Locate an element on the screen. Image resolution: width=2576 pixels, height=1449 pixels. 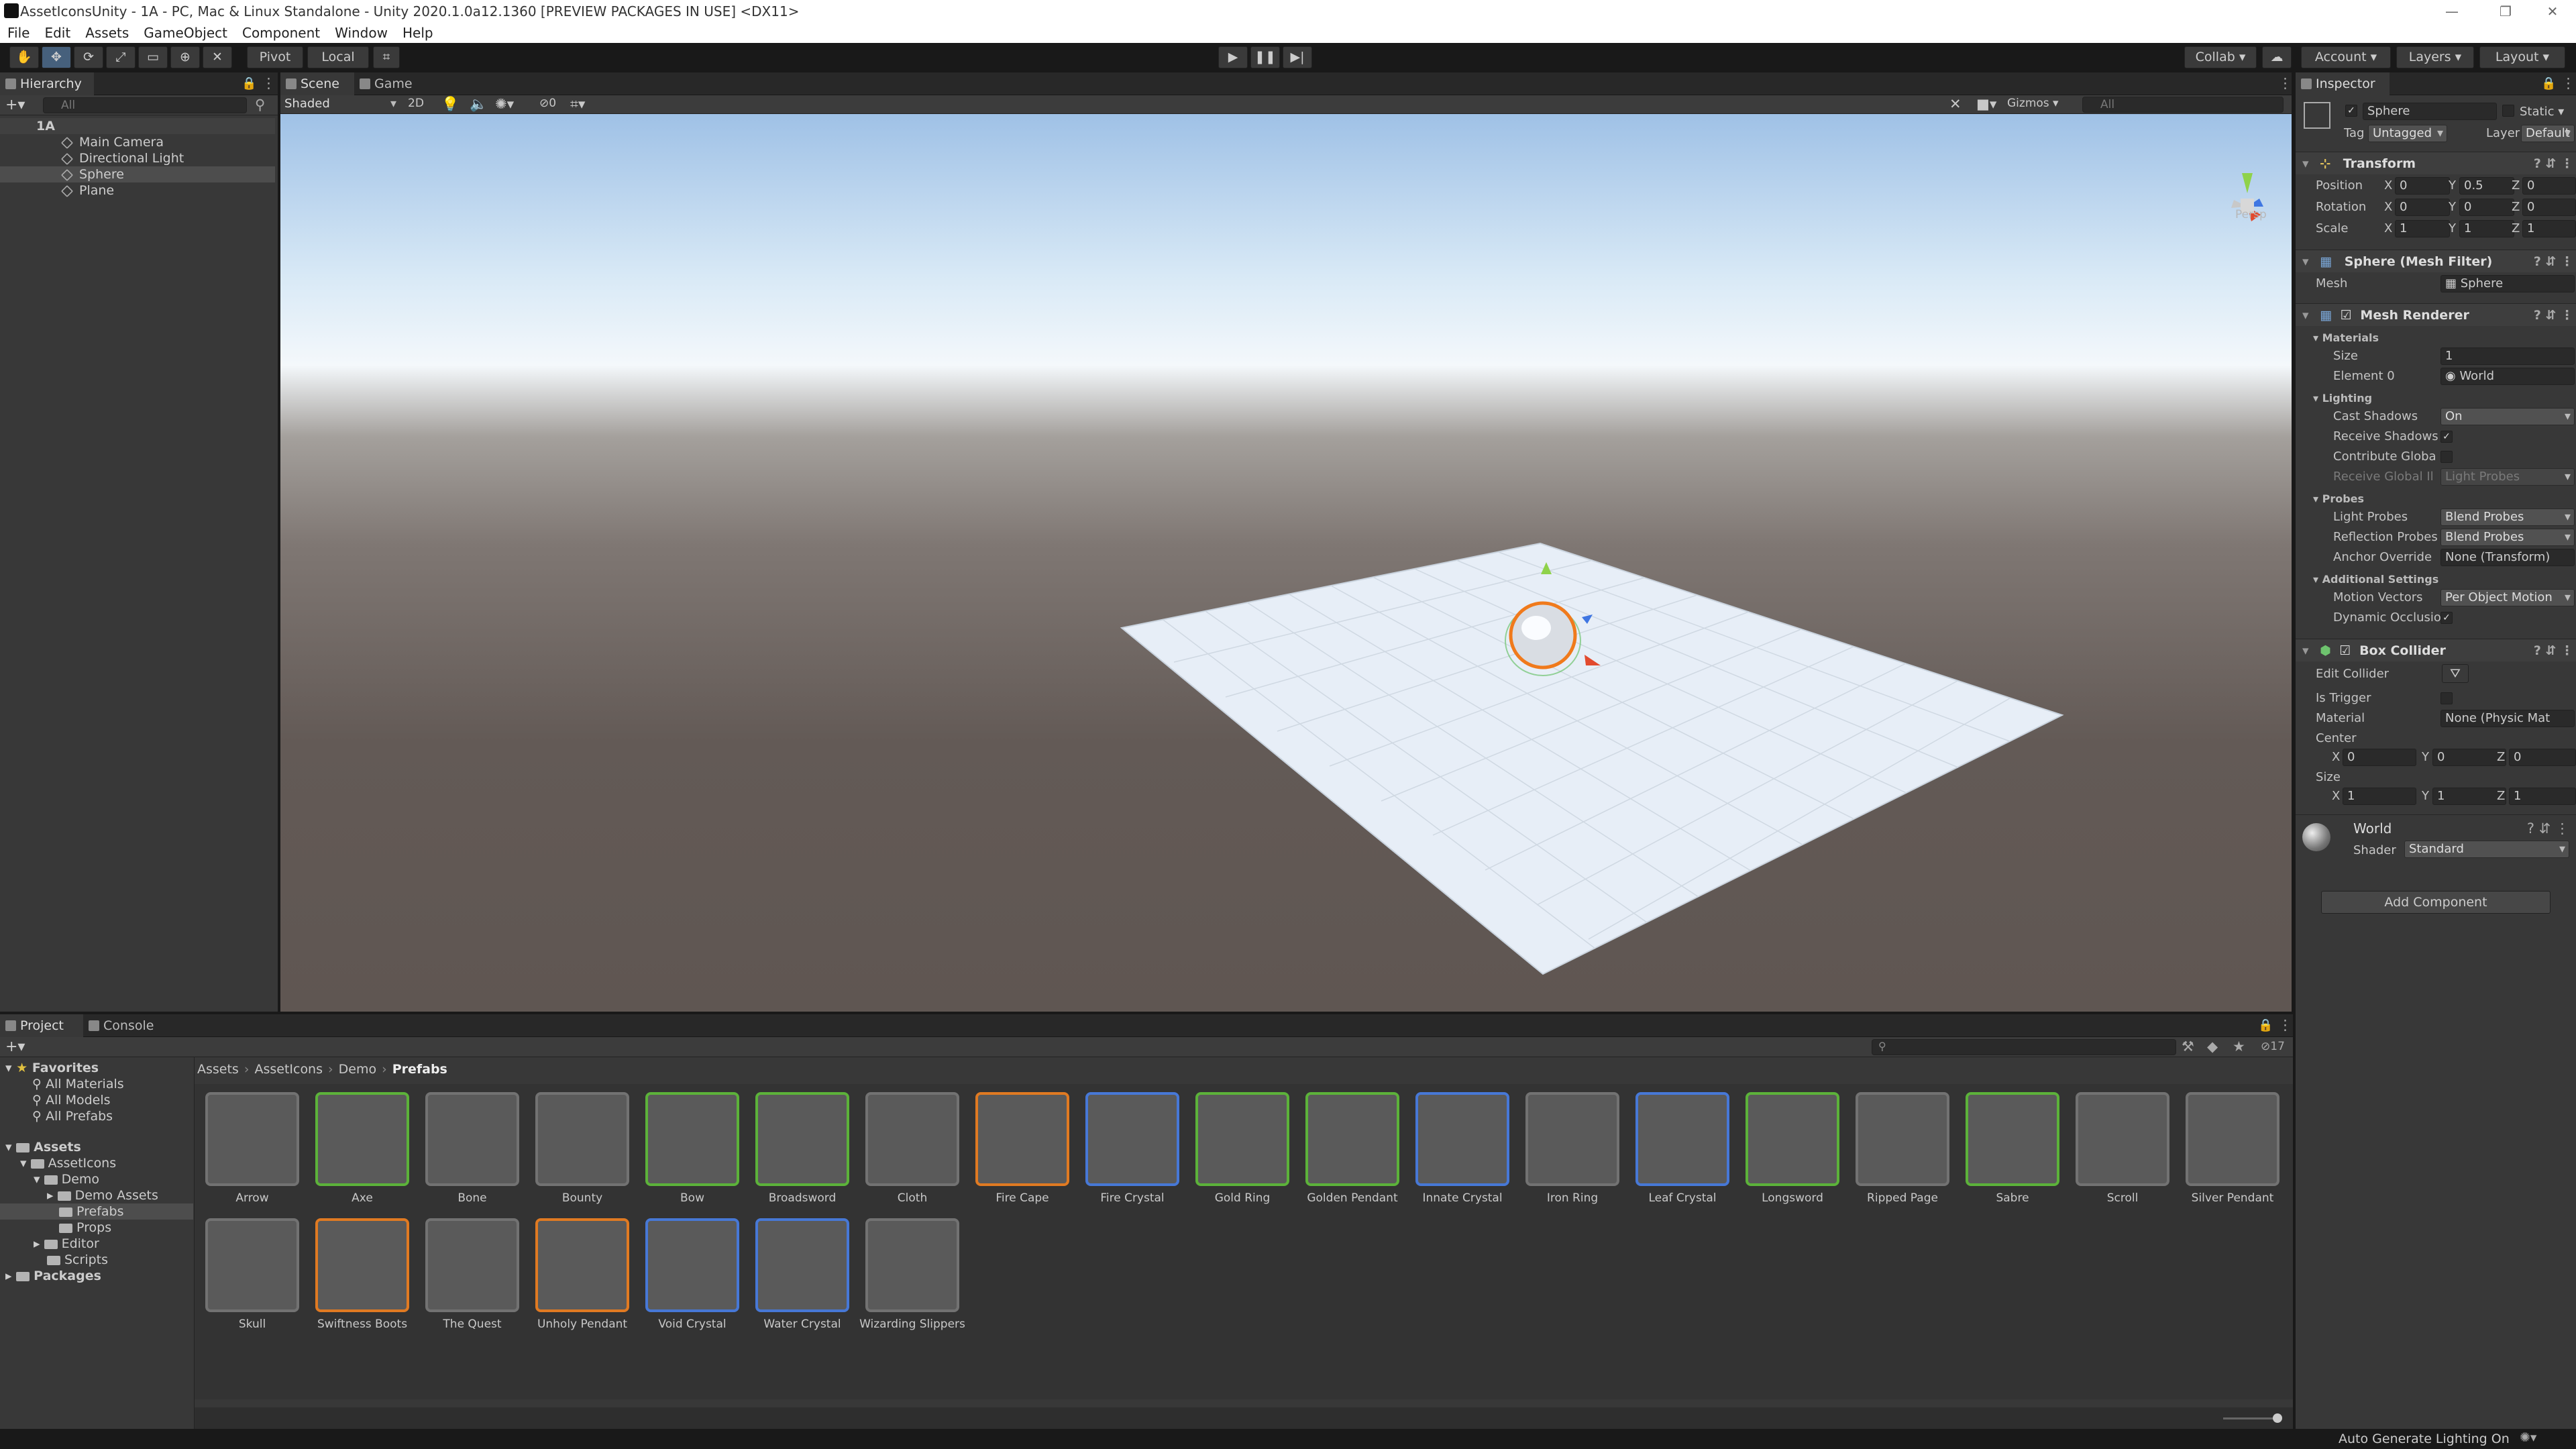
menu-assets: Assets is located at coordinates (107, 33).